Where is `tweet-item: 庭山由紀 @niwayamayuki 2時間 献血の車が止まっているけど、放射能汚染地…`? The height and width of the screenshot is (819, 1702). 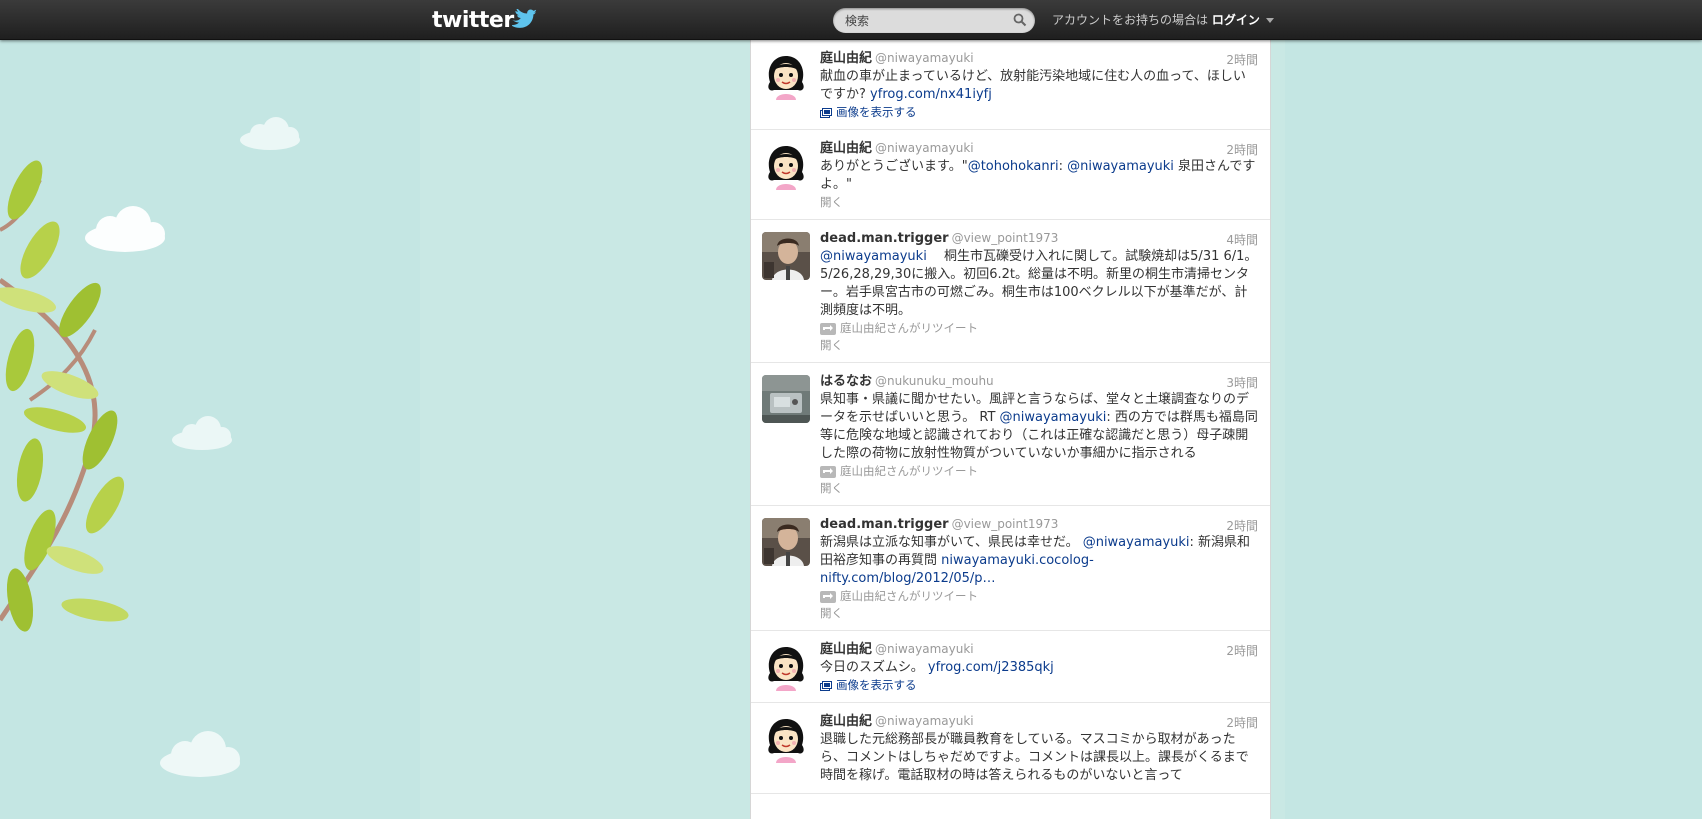 tweet-item: 庭山由紀 @niwayamayuki 2時間 献血の車が止まっているけど、放射能汚染地… is located at coordinates (1010, 85).